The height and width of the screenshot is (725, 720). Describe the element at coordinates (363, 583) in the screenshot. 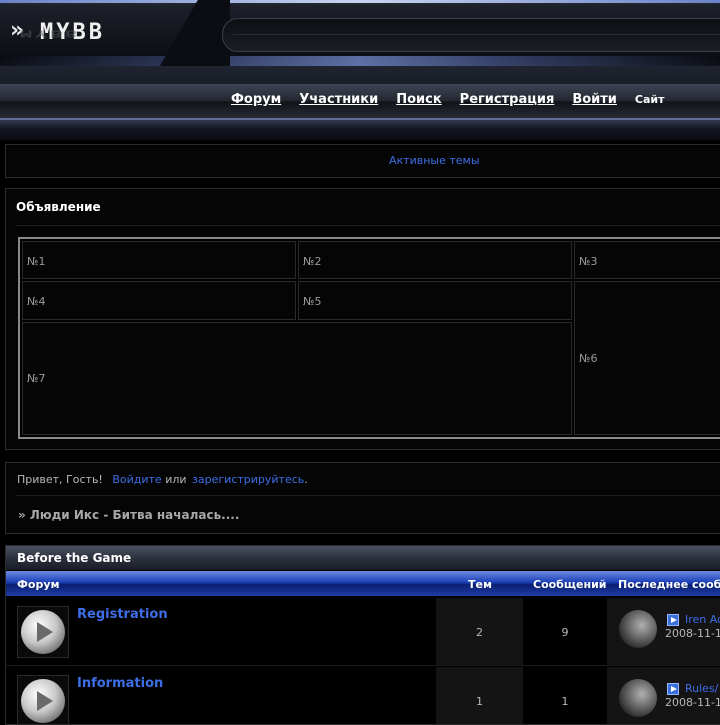

I see `column-header-row: Форум Тем Сообщений Последнее сооб` at that location.